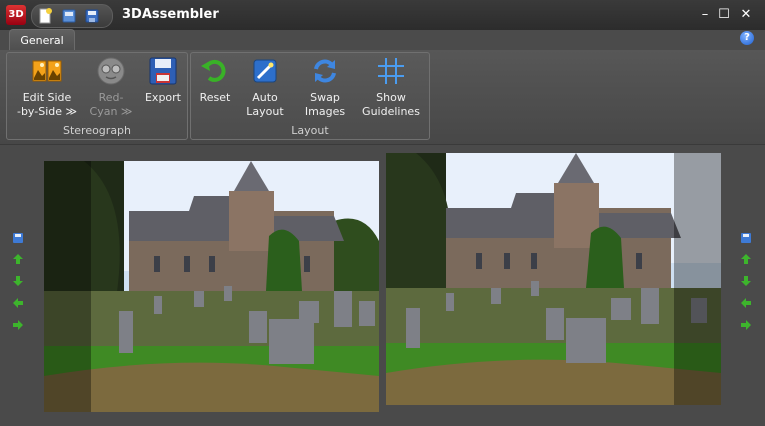 This screenshot has width=765, height=426. I want to click on tab-general: General, so click(42, 40).